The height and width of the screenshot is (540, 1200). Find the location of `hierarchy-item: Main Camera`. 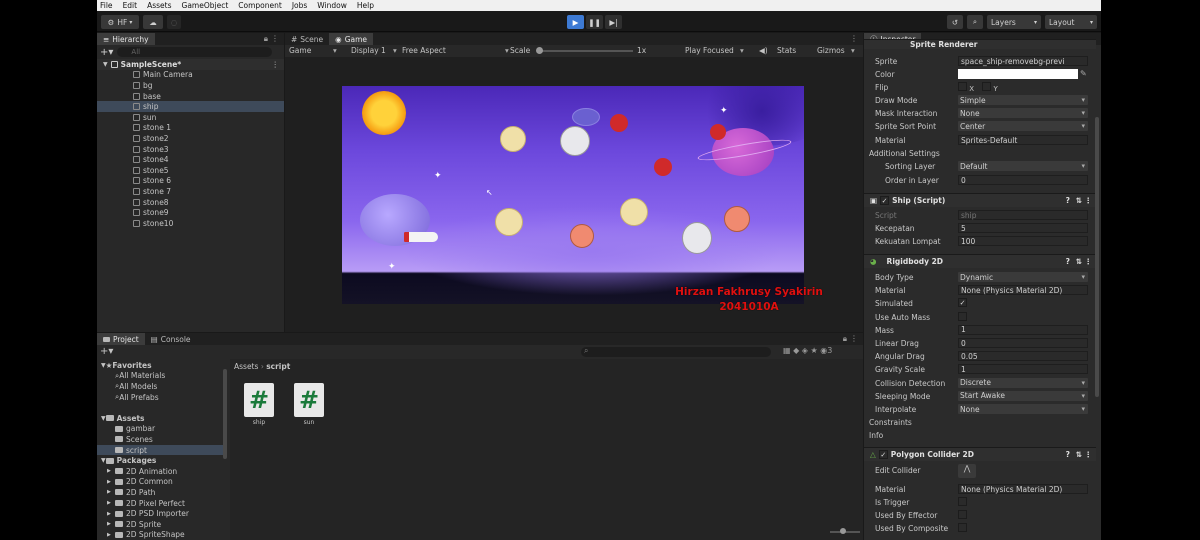

hierarchy-item: Main Camera is located at coordinates (190, 75).